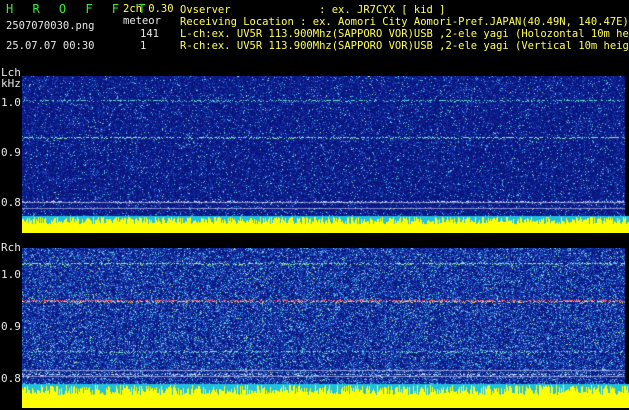 The image size is (629, 410). I want to click on meteor-lch-count: 141, so click(149, 34).